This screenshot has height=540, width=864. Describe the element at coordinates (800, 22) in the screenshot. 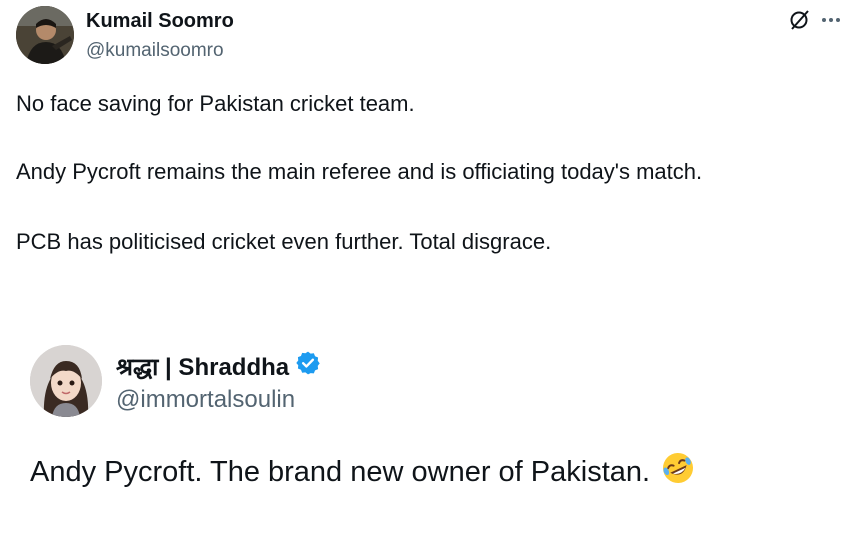

I see `grok-icon` at that location.